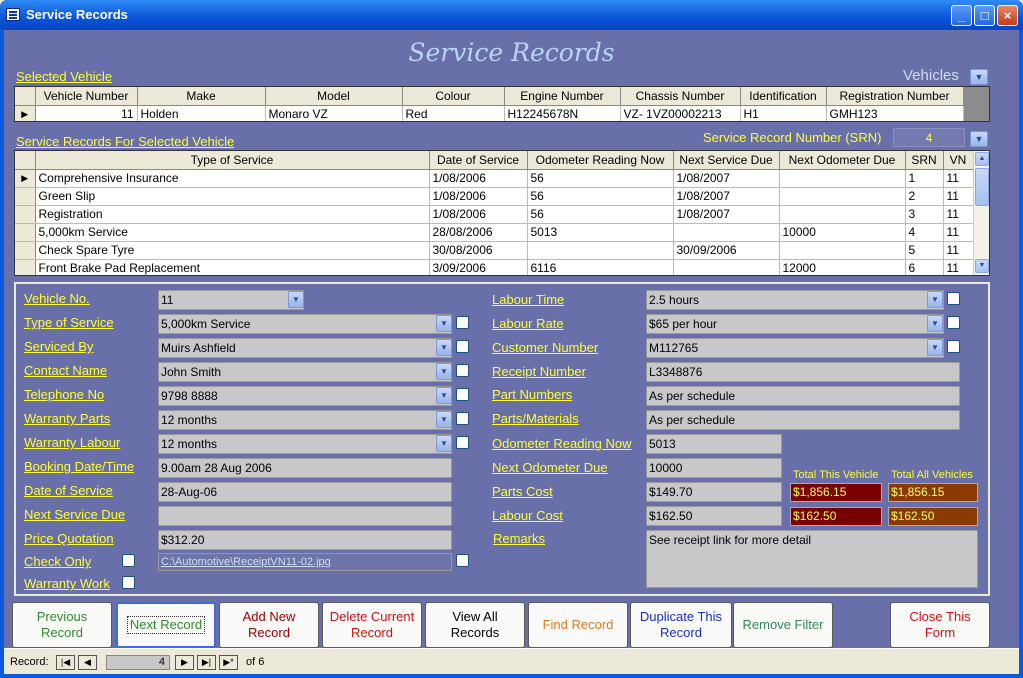  What do you see at coordinates (372, 625) in the screenshot?
I see `delete-record-button: Delete Current Record` at bounding box center [372, 625].